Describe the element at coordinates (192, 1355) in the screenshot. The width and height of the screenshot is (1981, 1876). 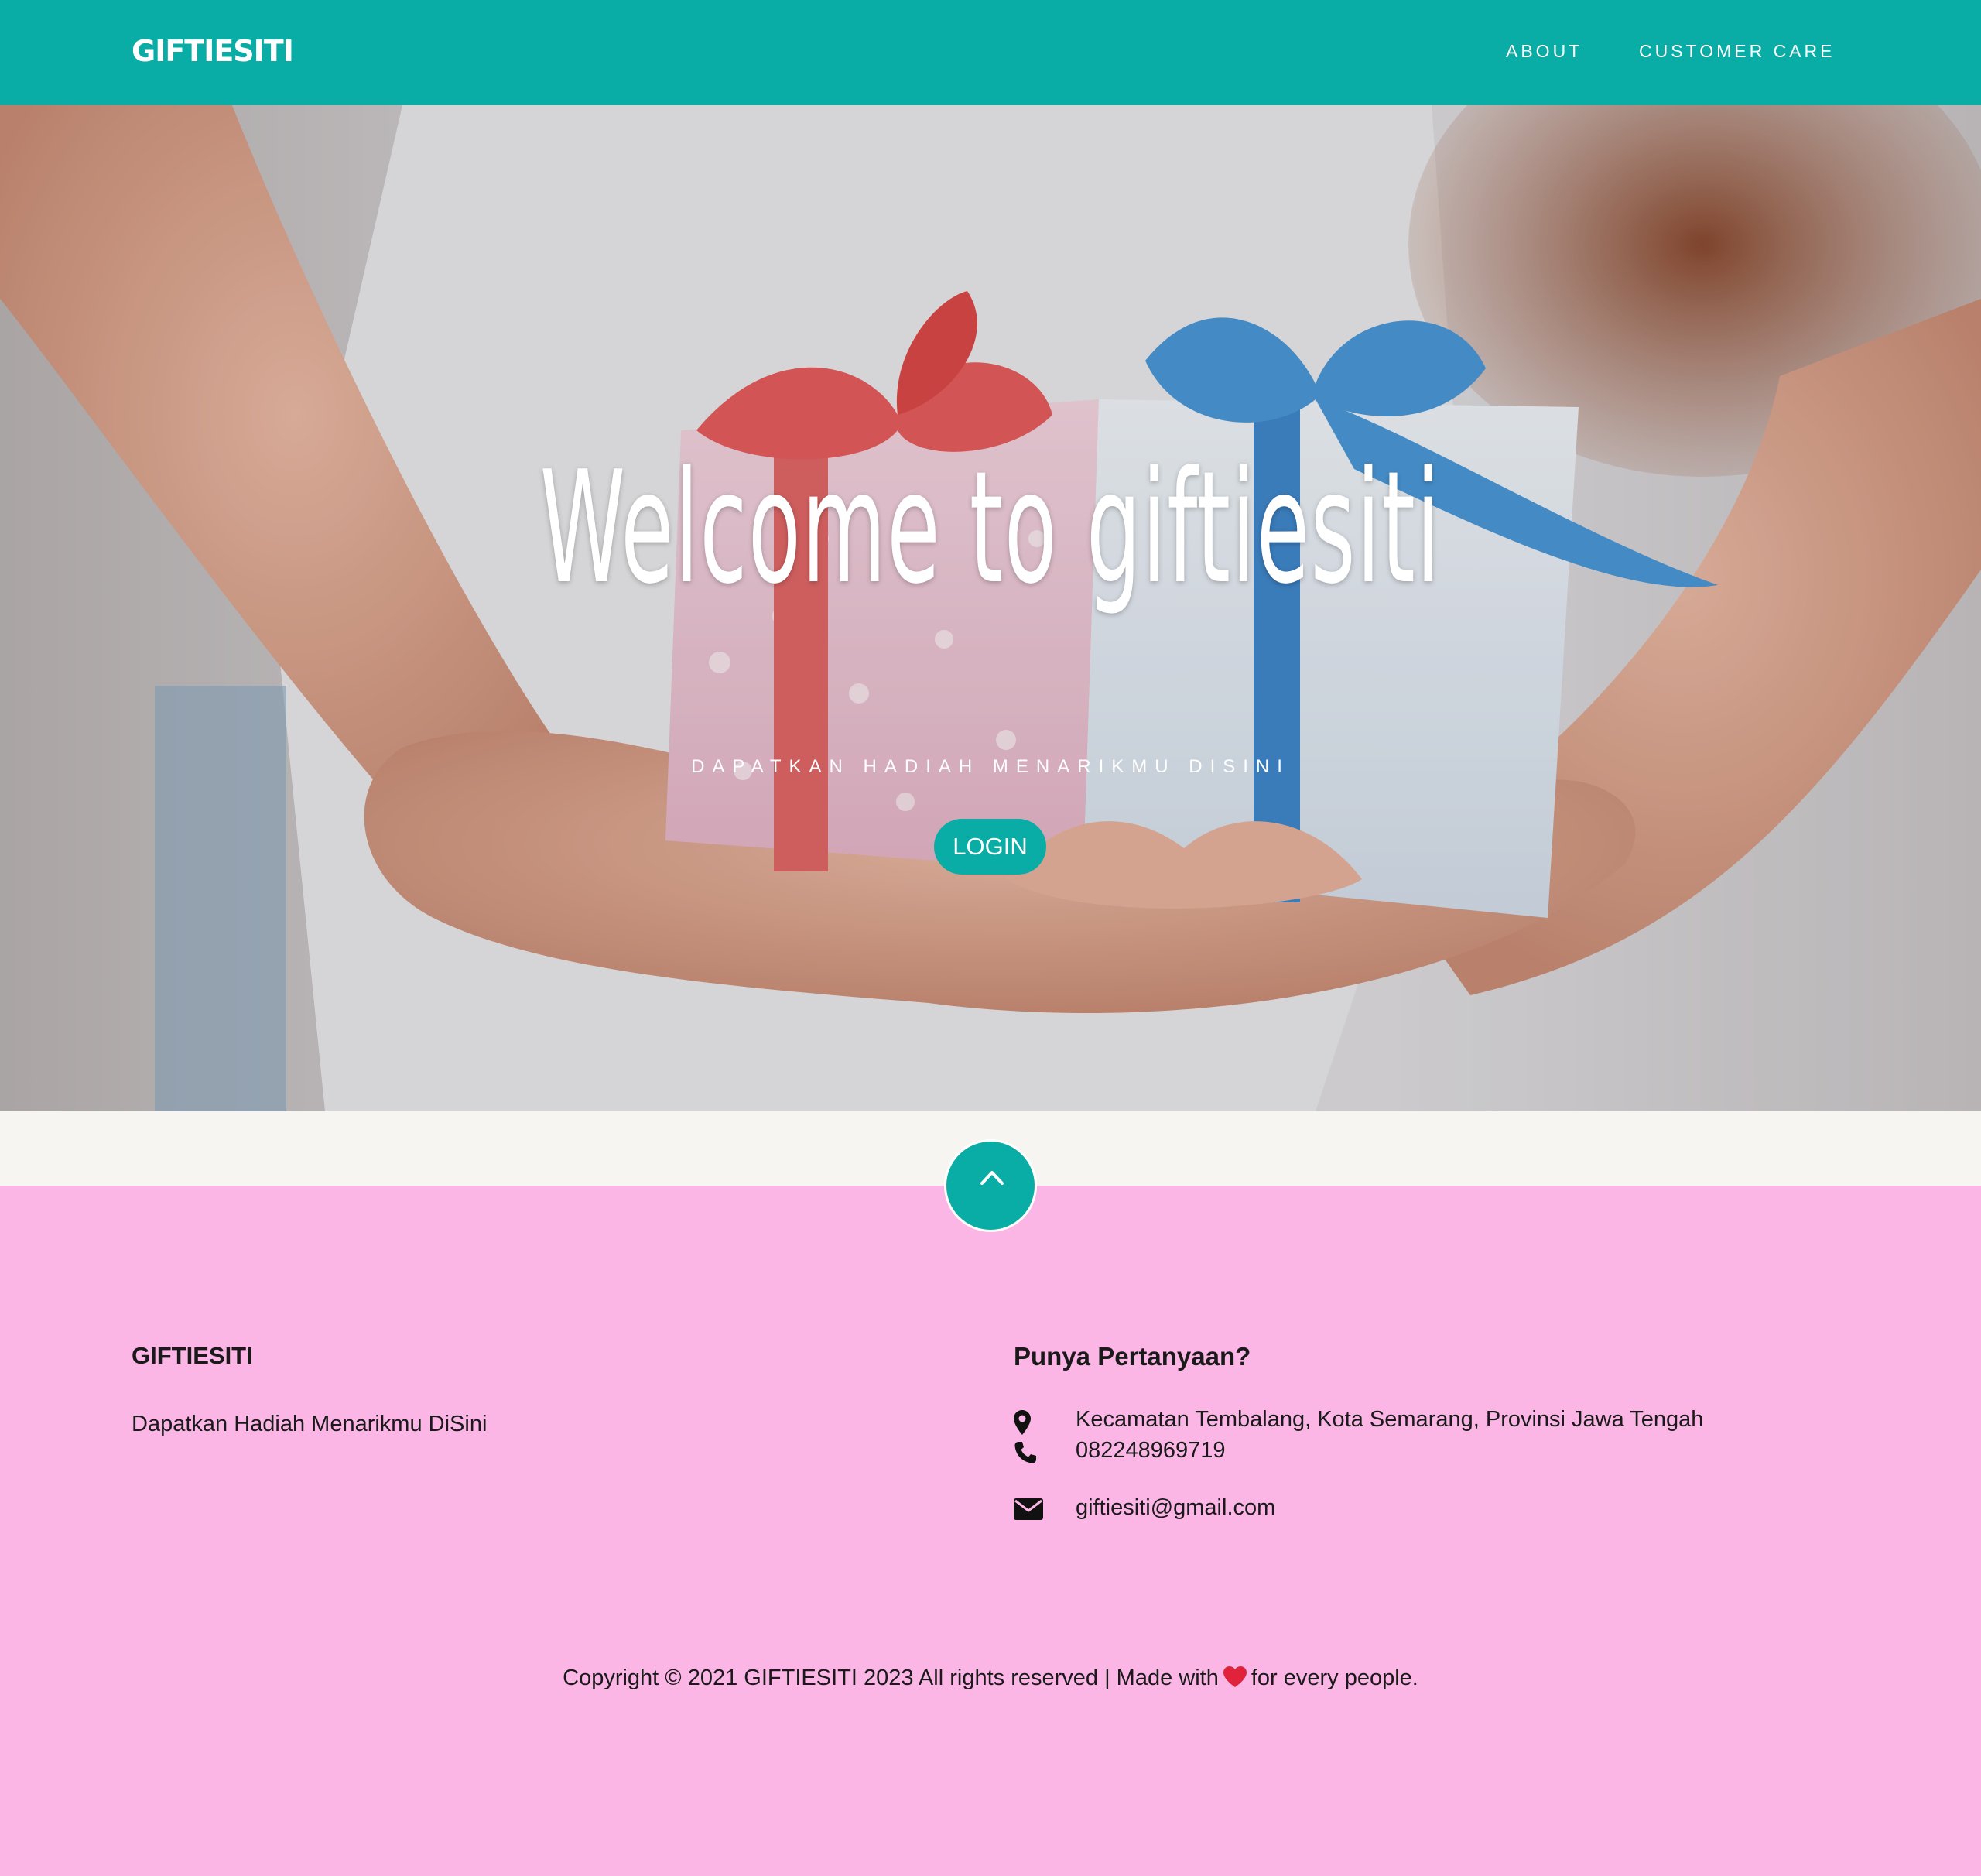
I see `footer-brand: GIFTIESITI` at that location.